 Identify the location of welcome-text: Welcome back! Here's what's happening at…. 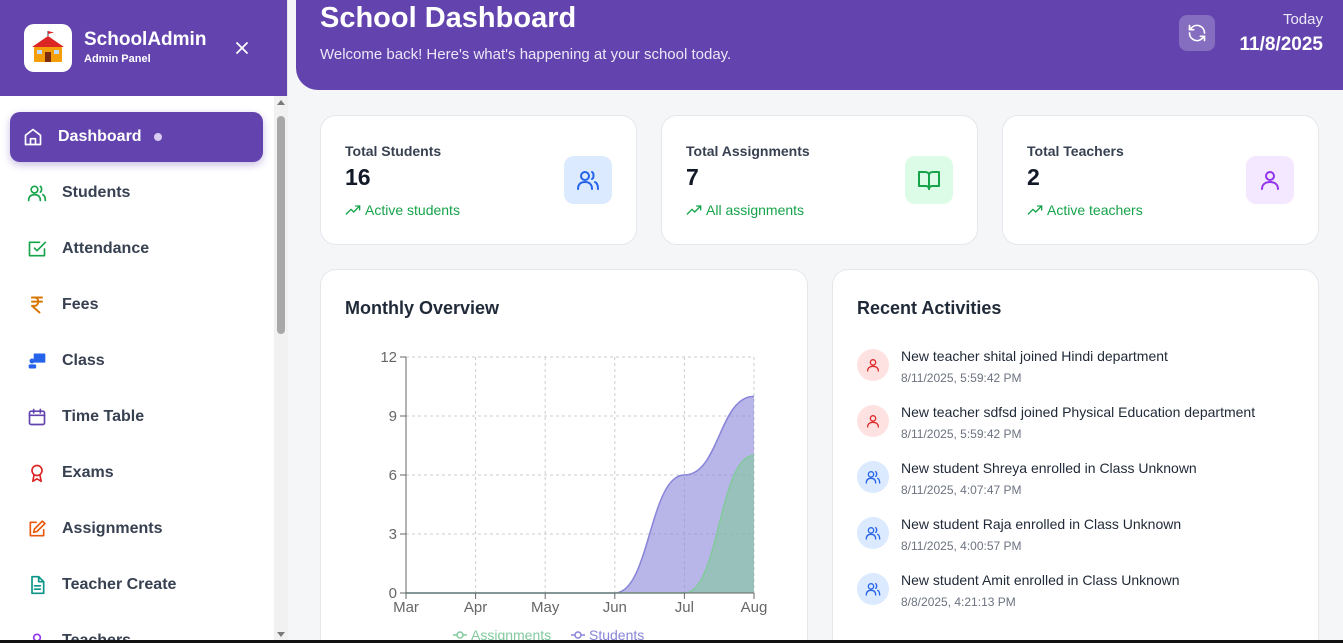
(526, 54).